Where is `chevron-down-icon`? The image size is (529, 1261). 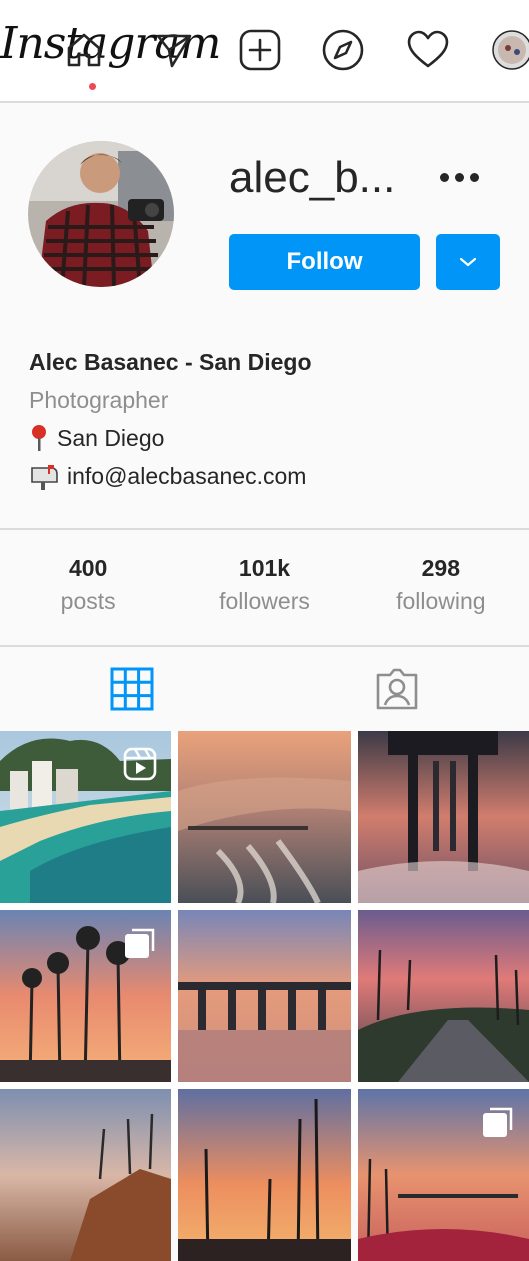
chevron-down-icon is located at coordinates (468, 262).